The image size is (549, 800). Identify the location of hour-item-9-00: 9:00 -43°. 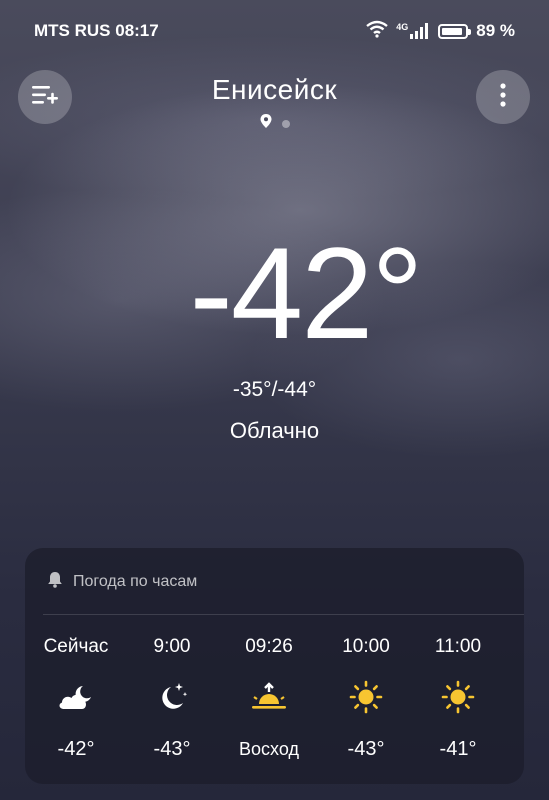
(172, 698).